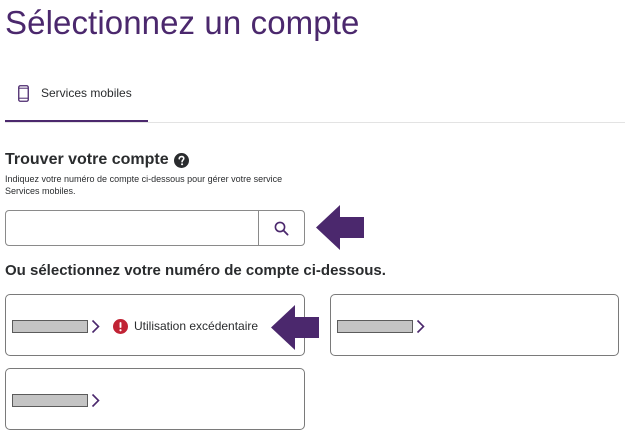  I want to click on search-icon, so click(281, 228).